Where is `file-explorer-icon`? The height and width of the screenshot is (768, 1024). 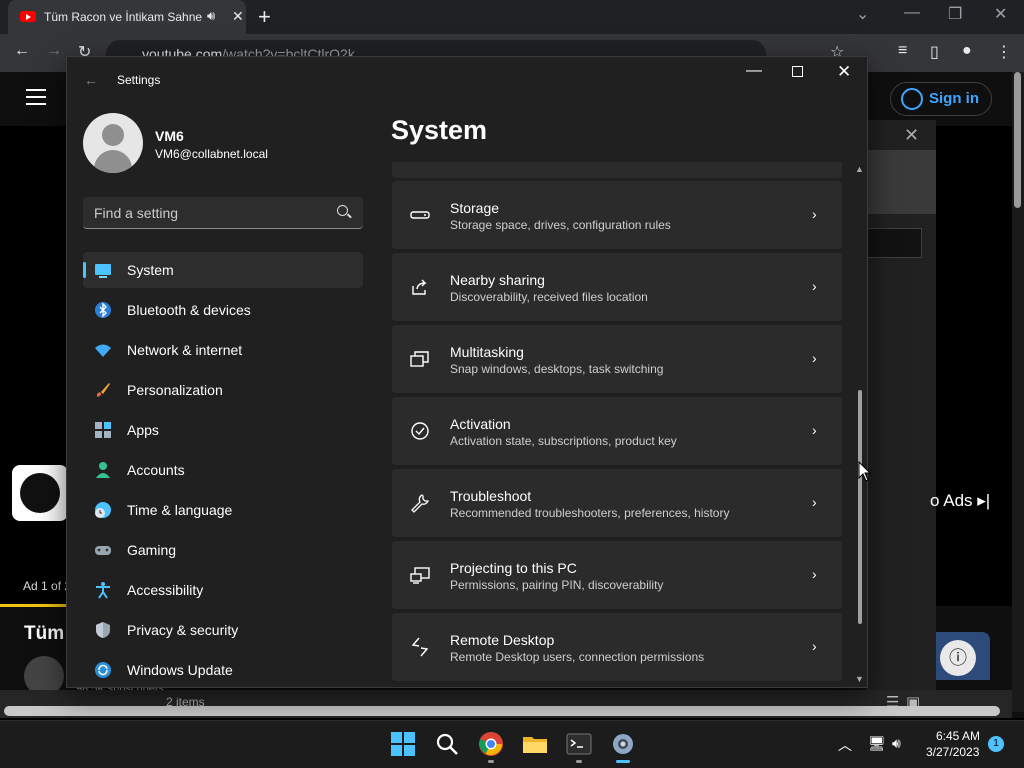 file-explorer-icon is located at coordinates (535, 744).